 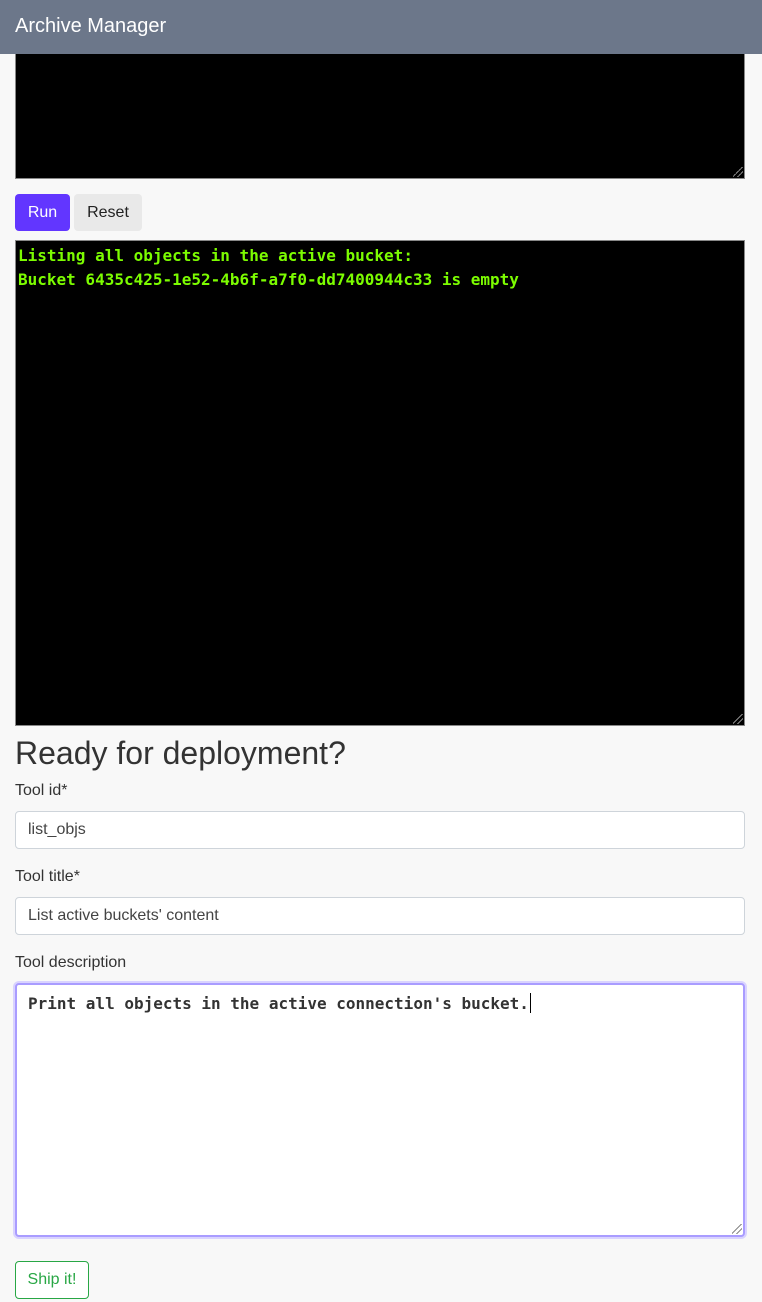 I want to click on code-editor, so click(x=380, y=116).